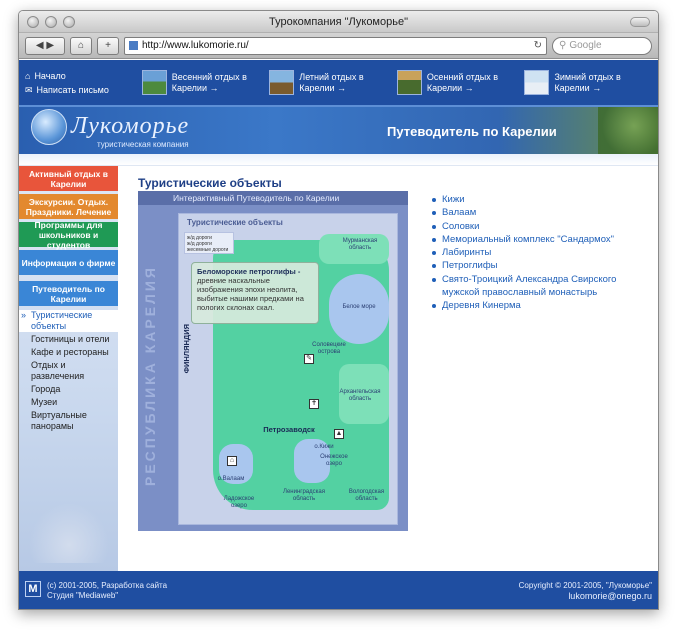  What do you see at coordinates (304, 495) in the screenshot?
I see `label-leningrad: Ленинградская область` at bounding box center [304, 495].